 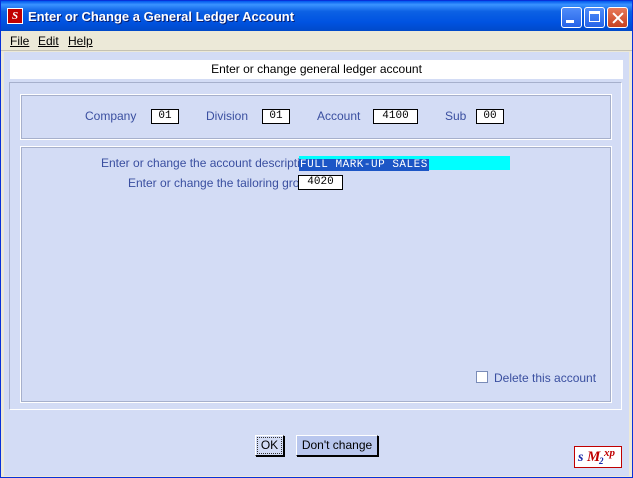 What do you see at coordinates (276, 116) in the screenshot?
I see `division-field: 01` at bounding box center [276, 116].